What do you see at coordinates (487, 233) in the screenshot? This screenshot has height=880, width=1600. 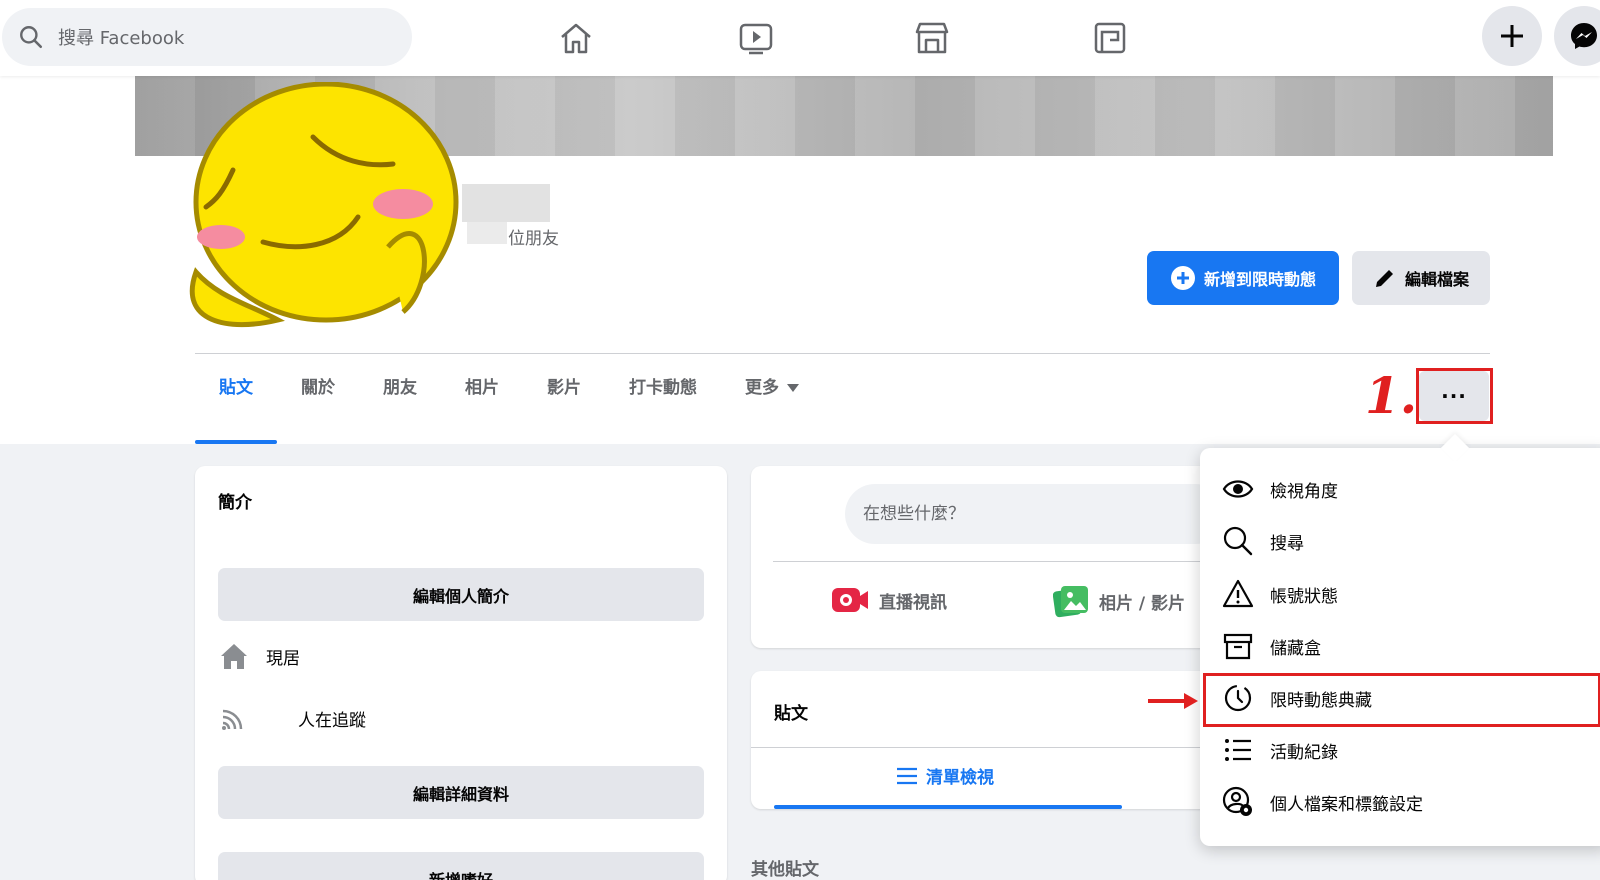 I see `blurred-count` at bounding box center [487, 233].